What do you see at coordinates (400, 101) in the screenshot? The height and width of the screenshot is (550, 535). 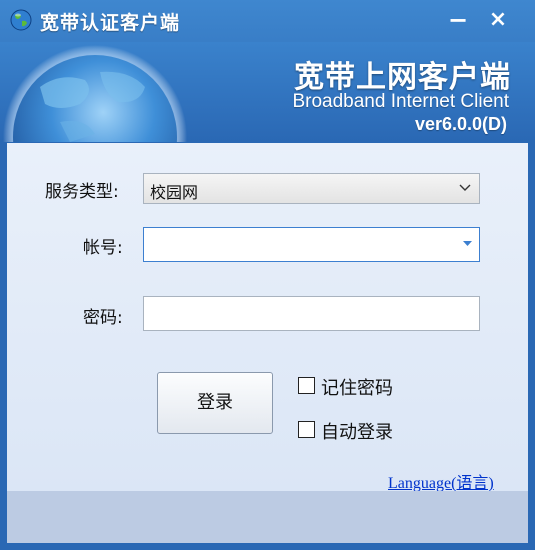 I see `brand-name-en: Broadband Internet Client` at bounding box center [400, 101].